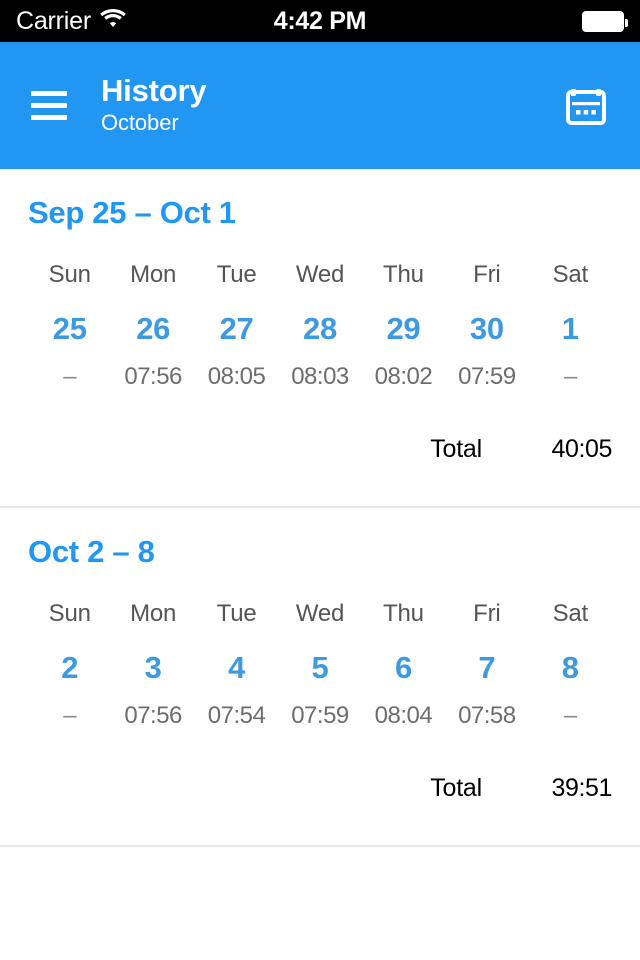 The width and height of the screenshot is (640, 960). I want to click on app-bar-titles: History October, so click(154, 105).